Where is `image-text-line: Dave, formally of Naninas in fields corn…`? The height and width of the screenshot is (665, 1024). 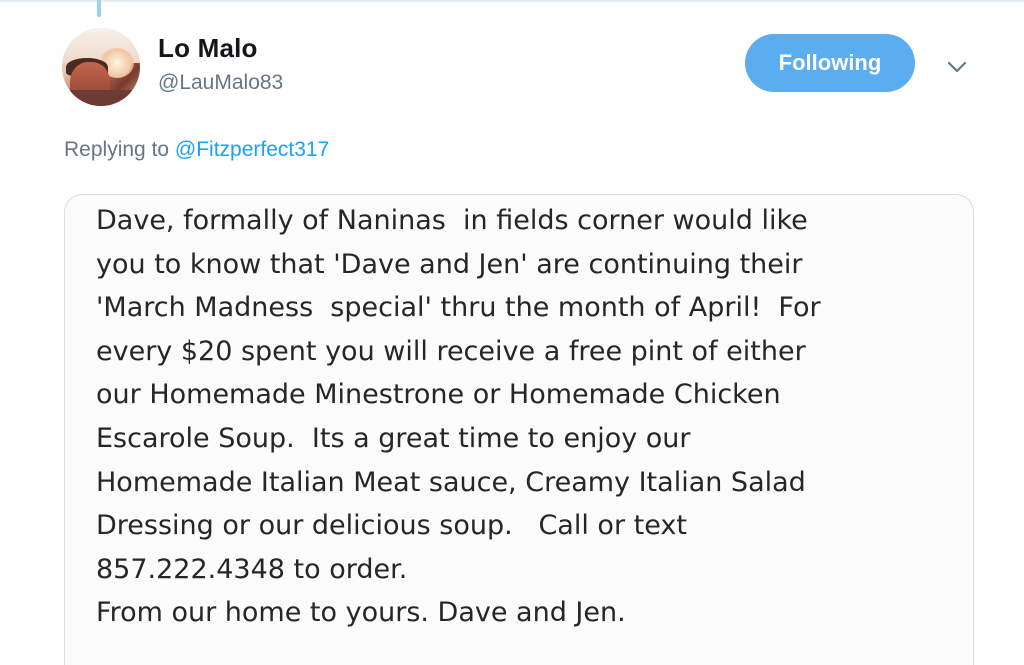 image-text-line: Dave, formally of Naninas in fields corn… is located at coordinates (452, 220).